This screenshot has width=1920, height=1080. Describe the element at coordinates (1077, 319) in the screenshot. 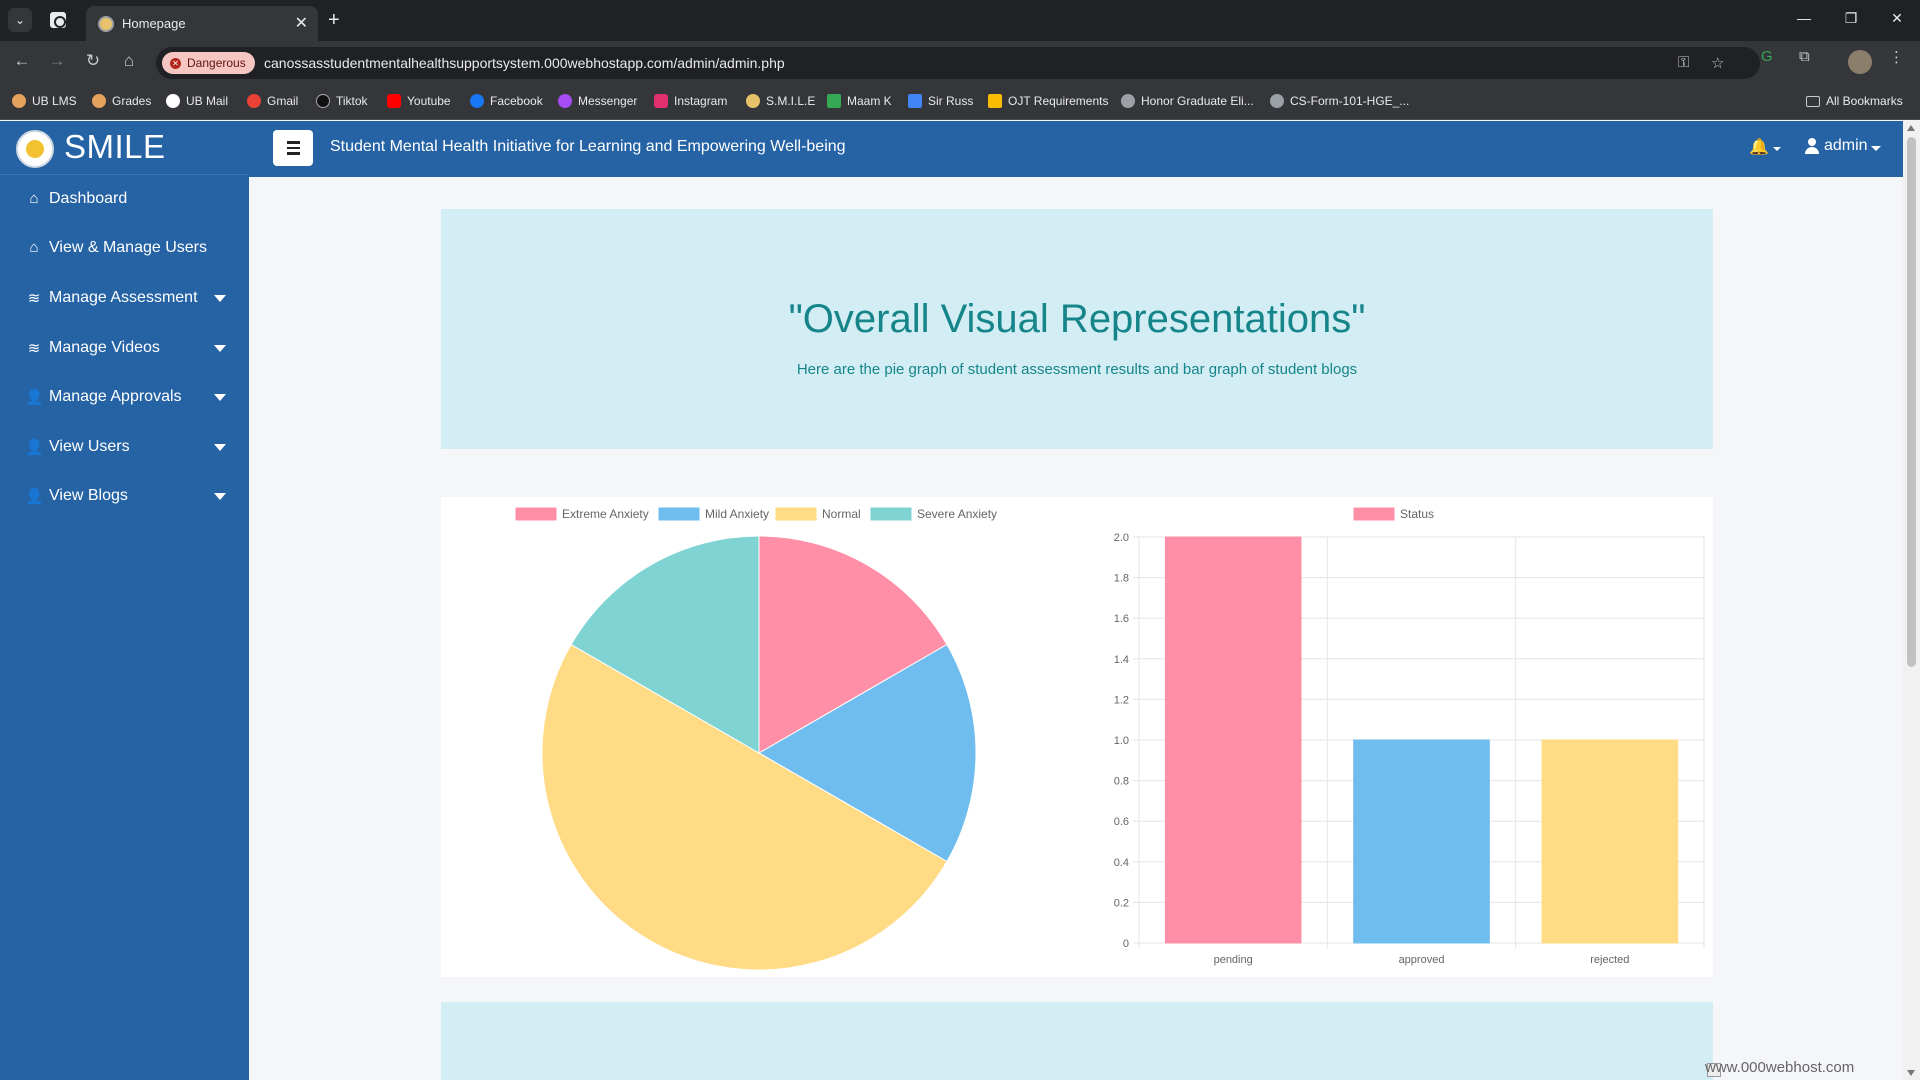

I see `page-title: "Overall Visual Representations"` at that location.